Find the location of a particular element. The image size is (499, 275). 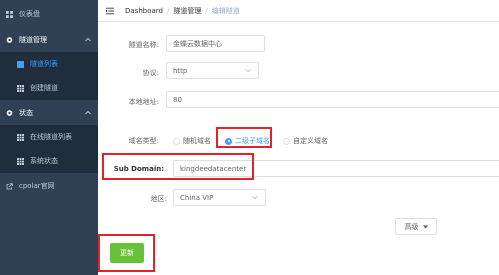

radio-custom-domain: 自定义域名 is located at coordinates (305, 141).